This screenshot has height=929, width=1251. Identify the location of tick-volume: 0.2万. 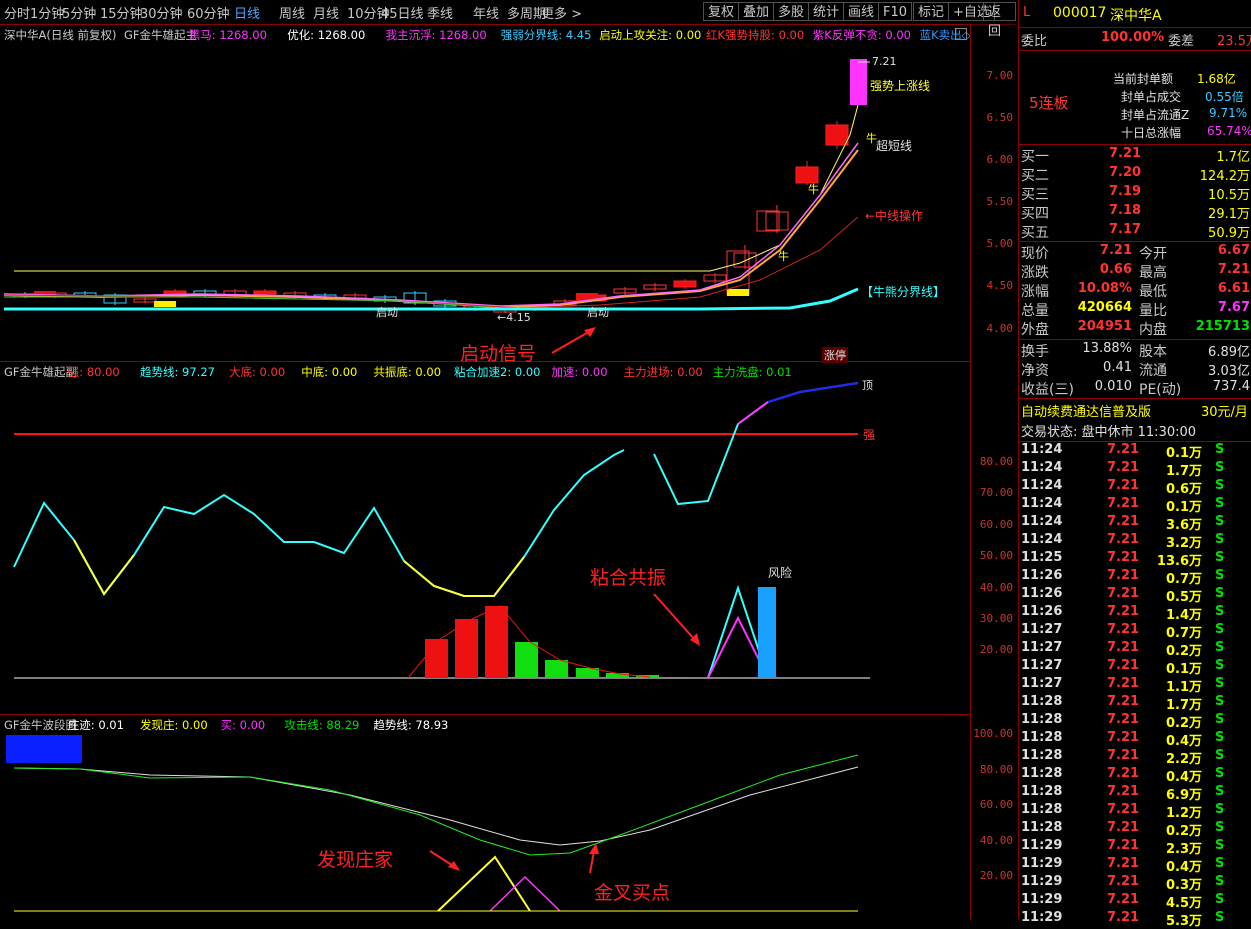
(1183, 651).